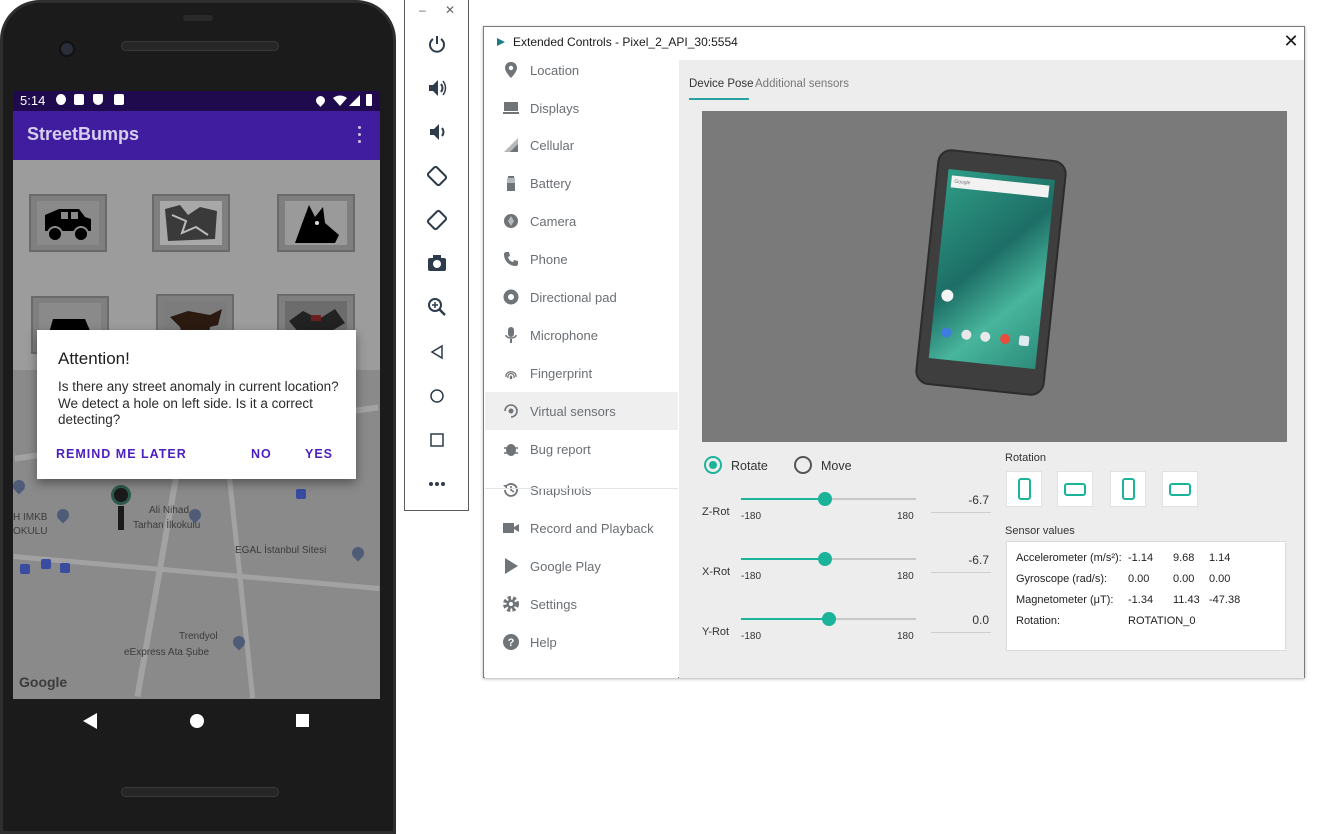 Image resolution: width=1338 pixels, height=834 pixels. What do you see at coordinates (625, 42) in the screenshot?
I see `window-title: Extended Controls - Pixel_2_API_30:5554` at bounding box center [625, 42].